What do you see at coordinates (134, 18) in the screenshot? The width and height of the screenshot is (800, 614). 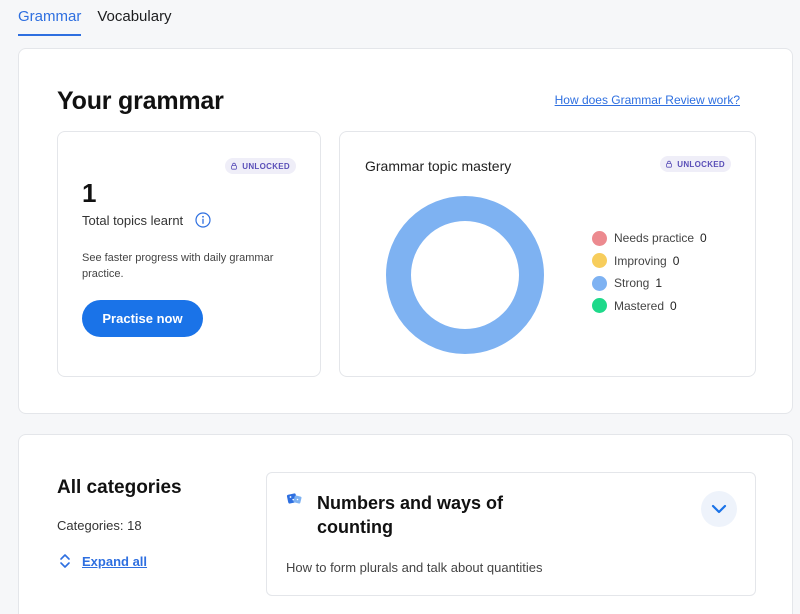 I see `tab-vocabulary: Vocabulary` at bounding box center [134, 18].